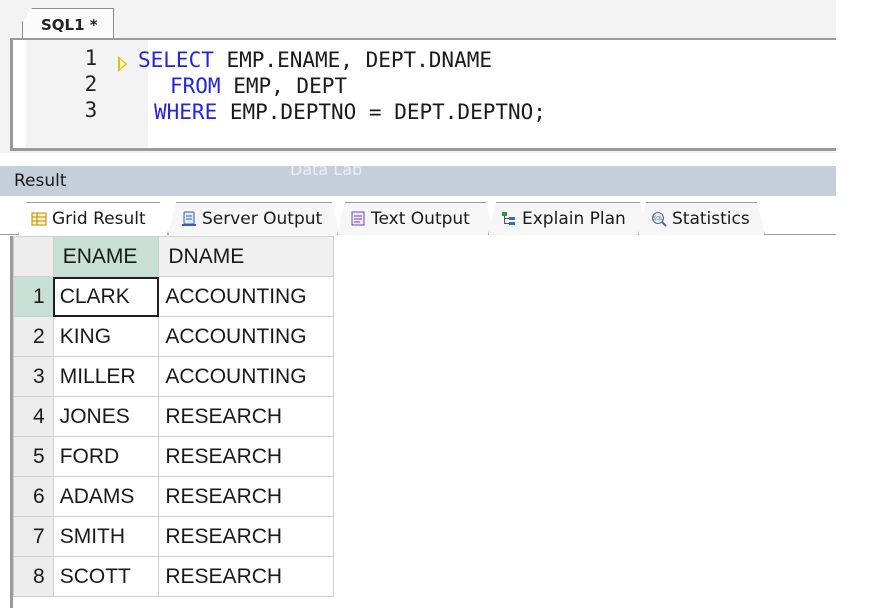  What do you see at coordinates (106, 336) in the screenshot?
I see `cell-ename: KING` at bounding box center [106, 336].